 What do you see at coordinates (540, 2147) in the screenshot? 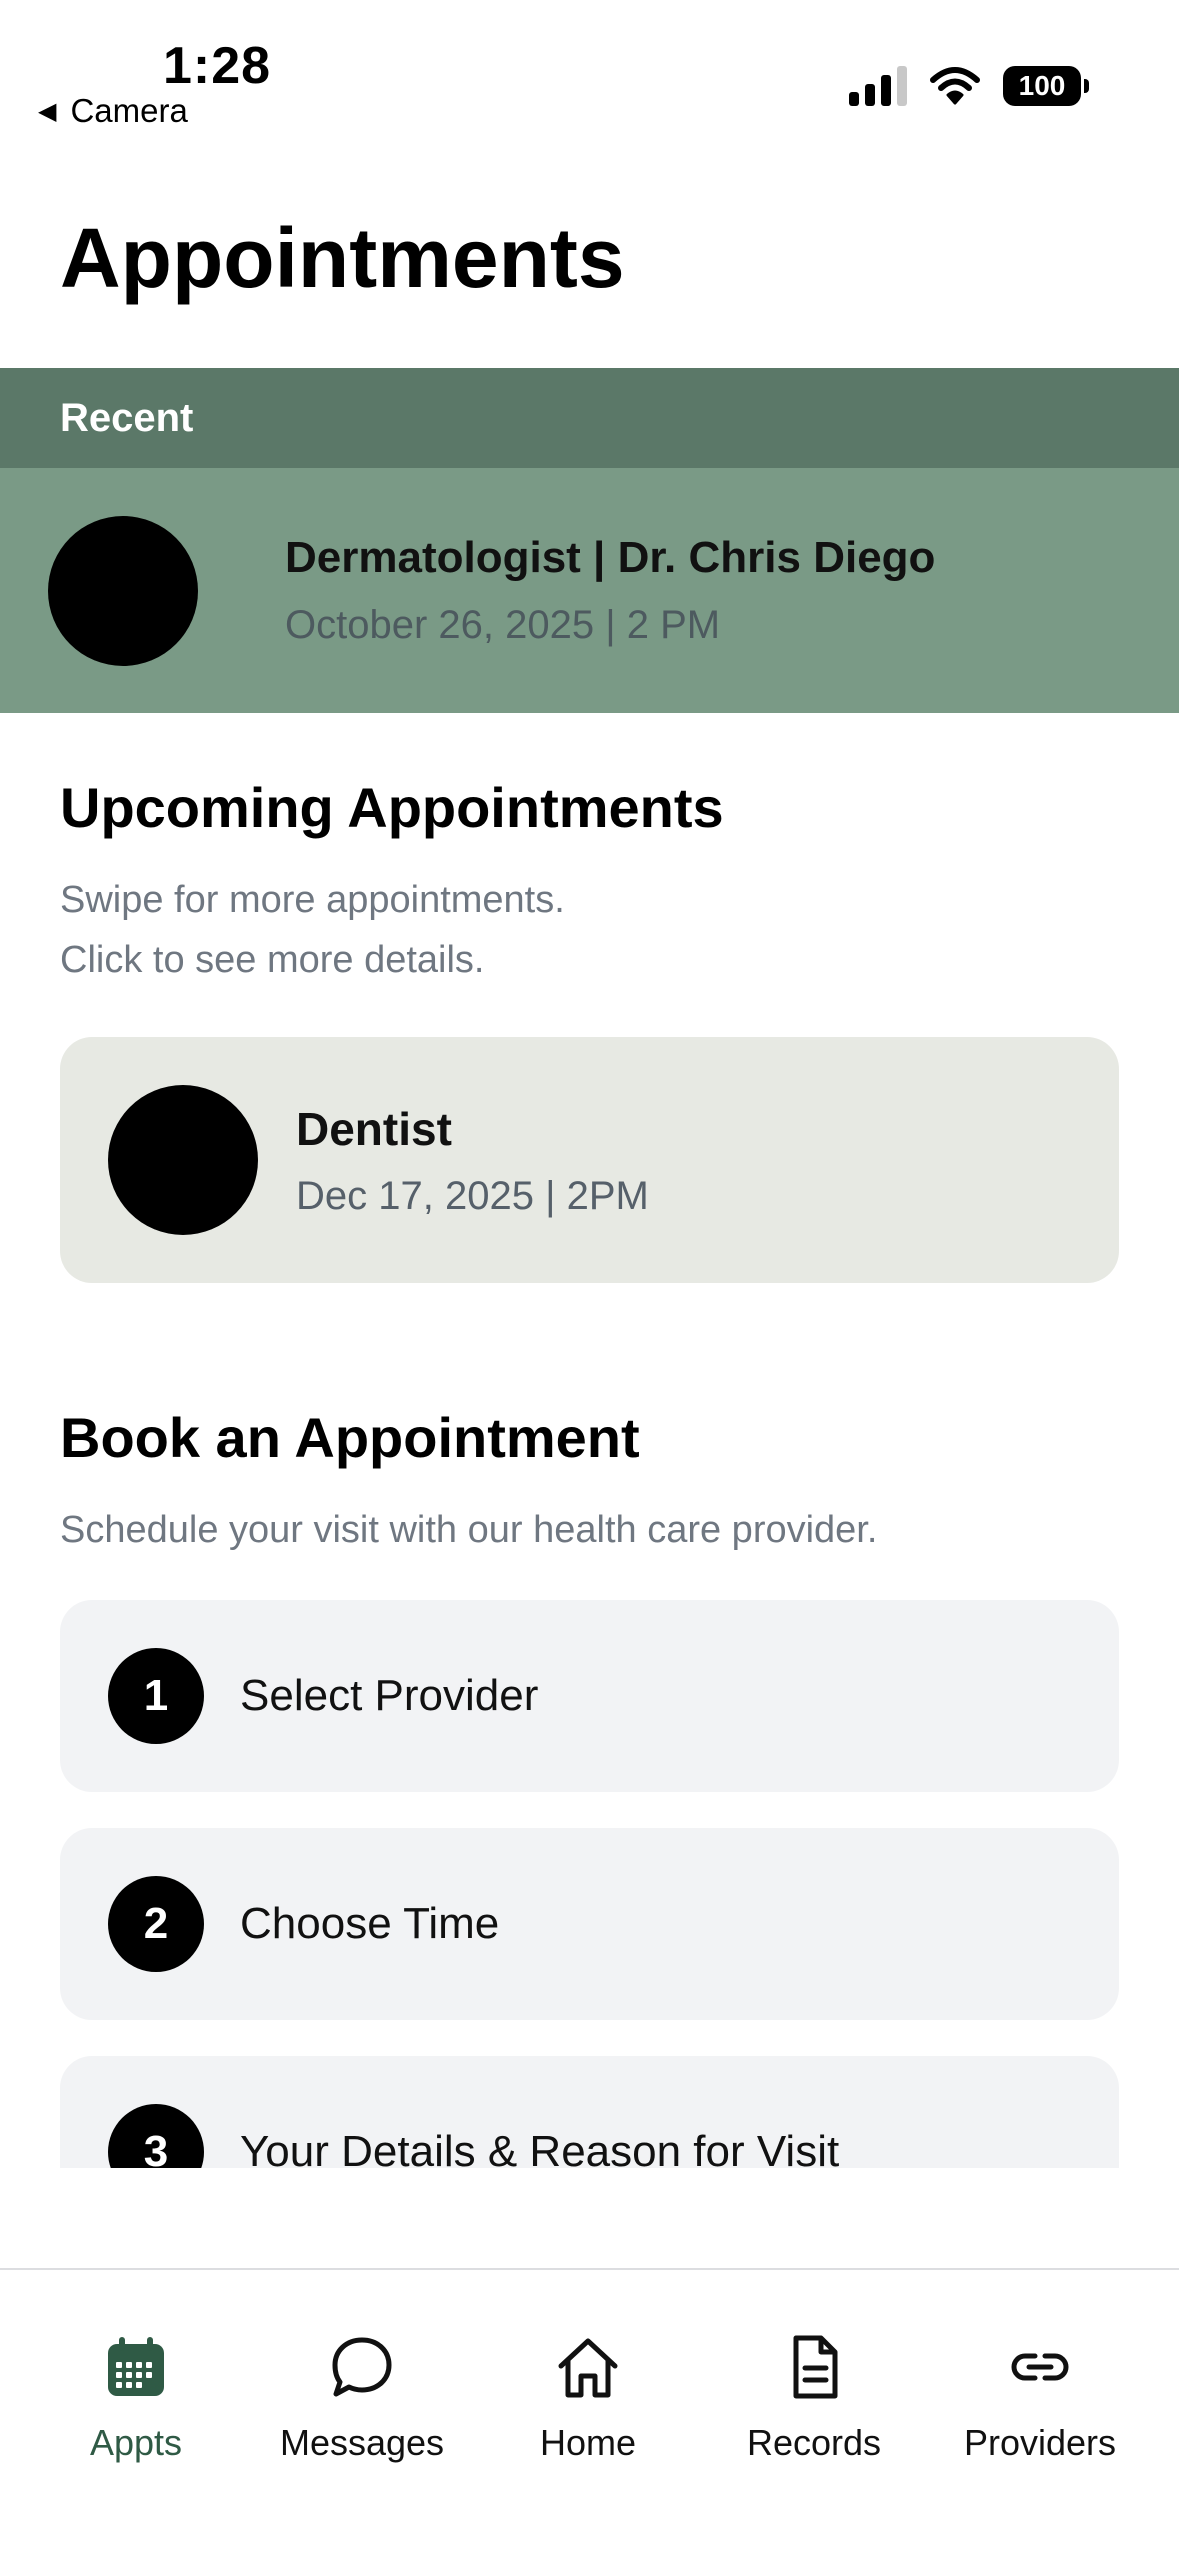
I see `step-label: Your Details & Reason for Visit` at bounding box center [540, 2147].